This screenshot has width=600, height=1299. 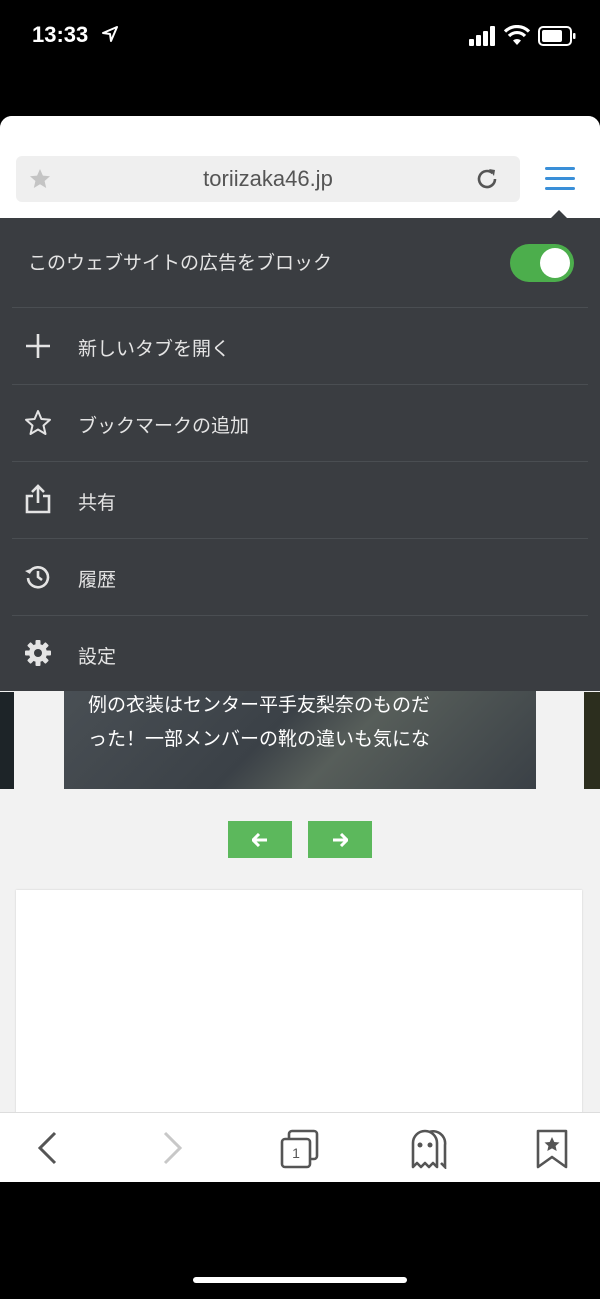 I want to click on arrow-right-icon, so click(x=340, y=839).